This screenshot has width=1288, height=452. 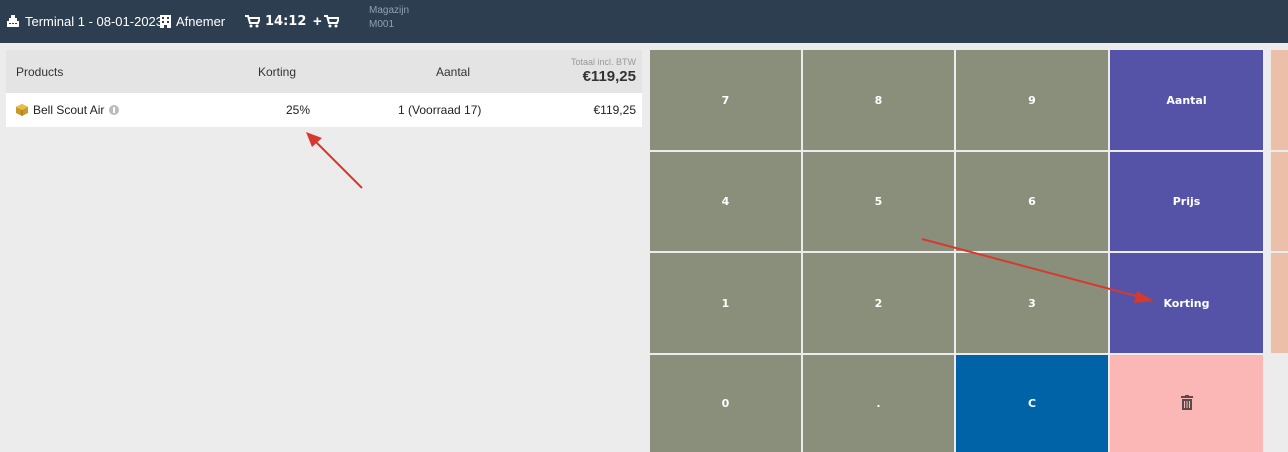 I want to click on header-total: Totaal incl. BTW €119,25, so click(x=603, y=71).